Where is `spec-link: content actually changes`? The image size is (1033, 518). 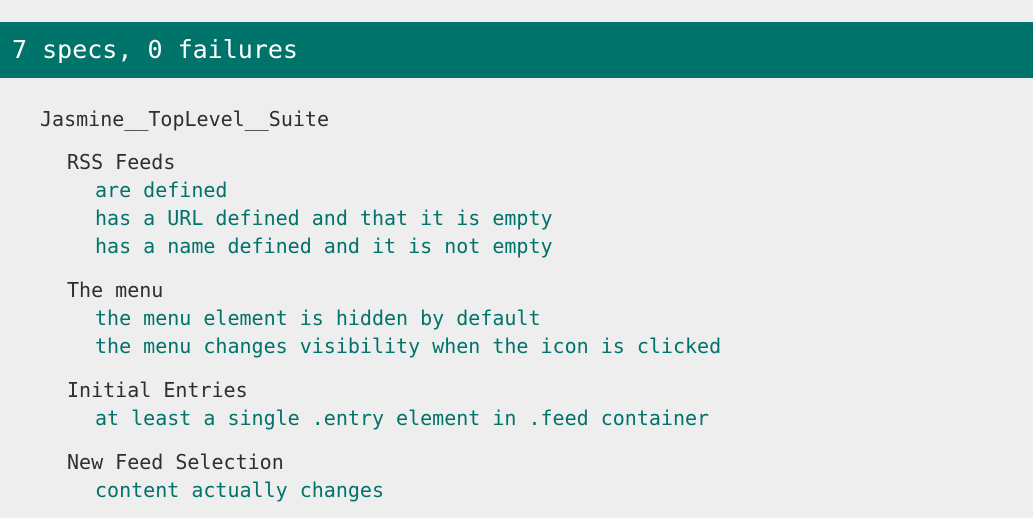 spec-link: content actually changes is located at coordinates (408, 490).